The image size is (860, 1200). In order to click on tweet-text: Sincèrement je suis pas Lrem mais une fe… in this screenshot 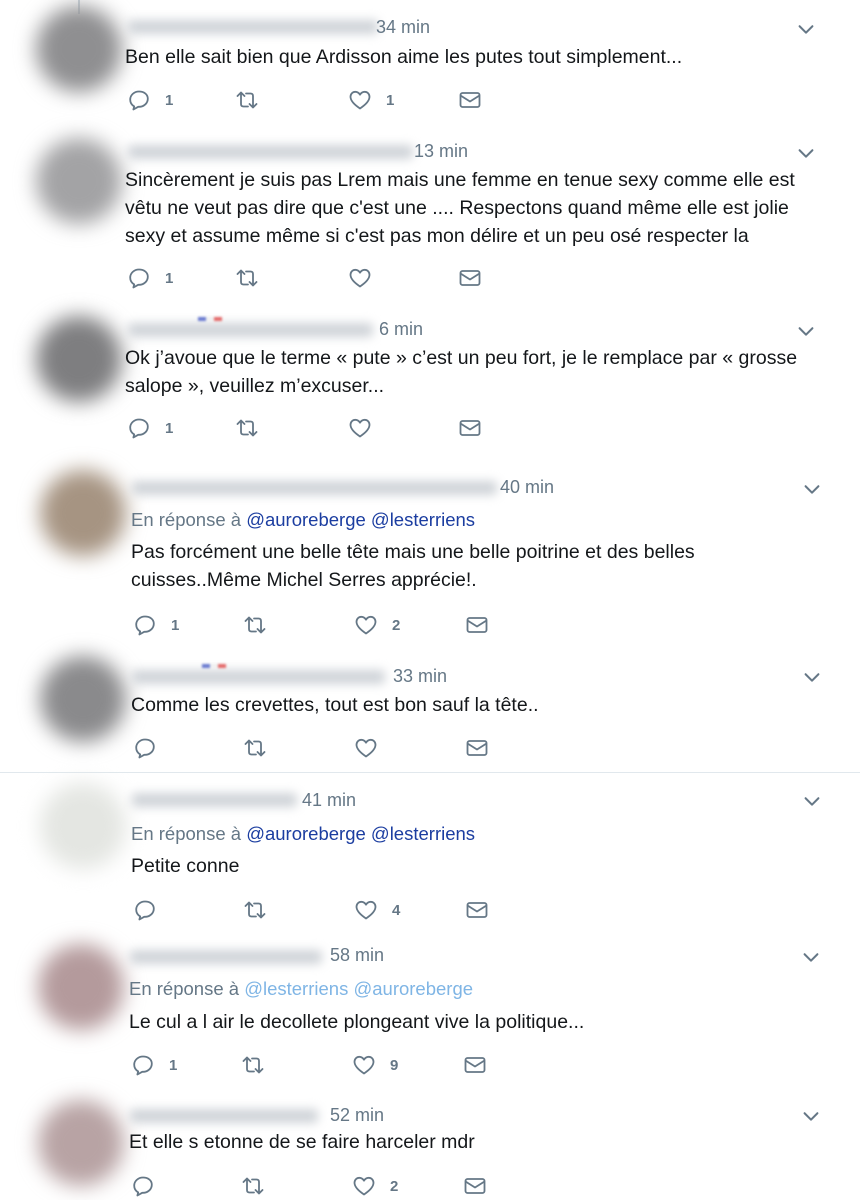, I will do `click(460, 208)`.